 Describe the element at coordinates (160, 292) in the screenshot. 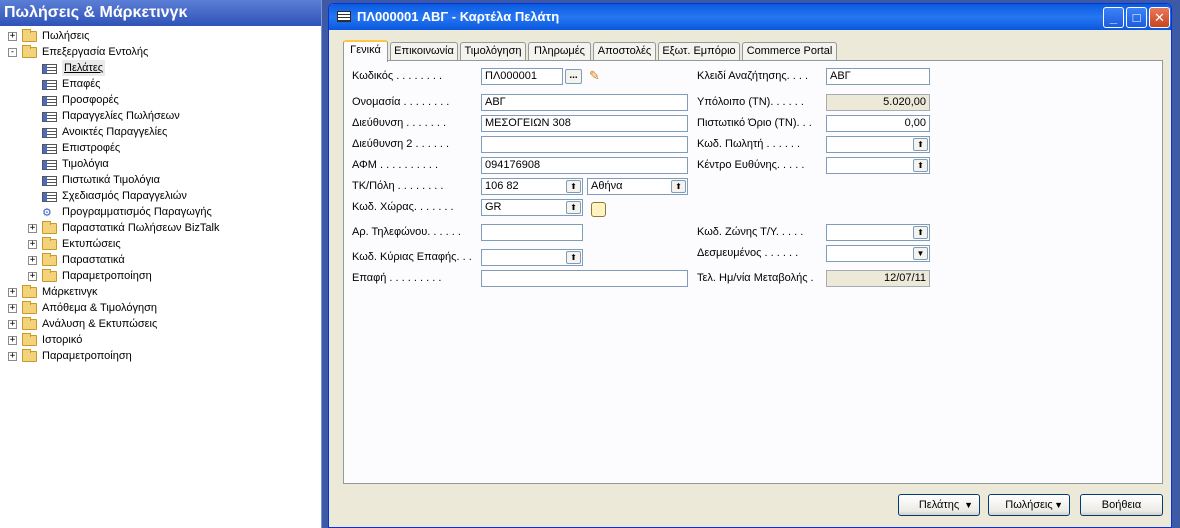

I see `nav-tree-item: + Μάρκετινγκ` at that location.